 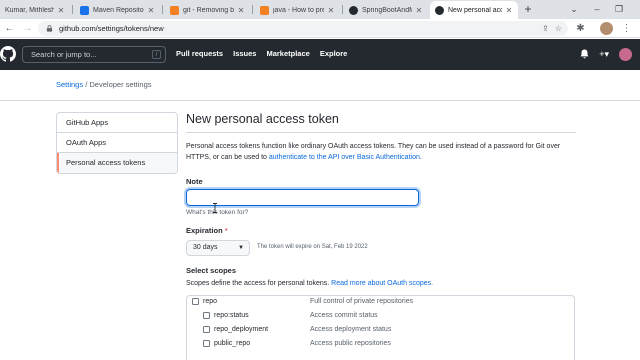 I want to click on scope-description: Access commit status, so click(x=344, y=315).